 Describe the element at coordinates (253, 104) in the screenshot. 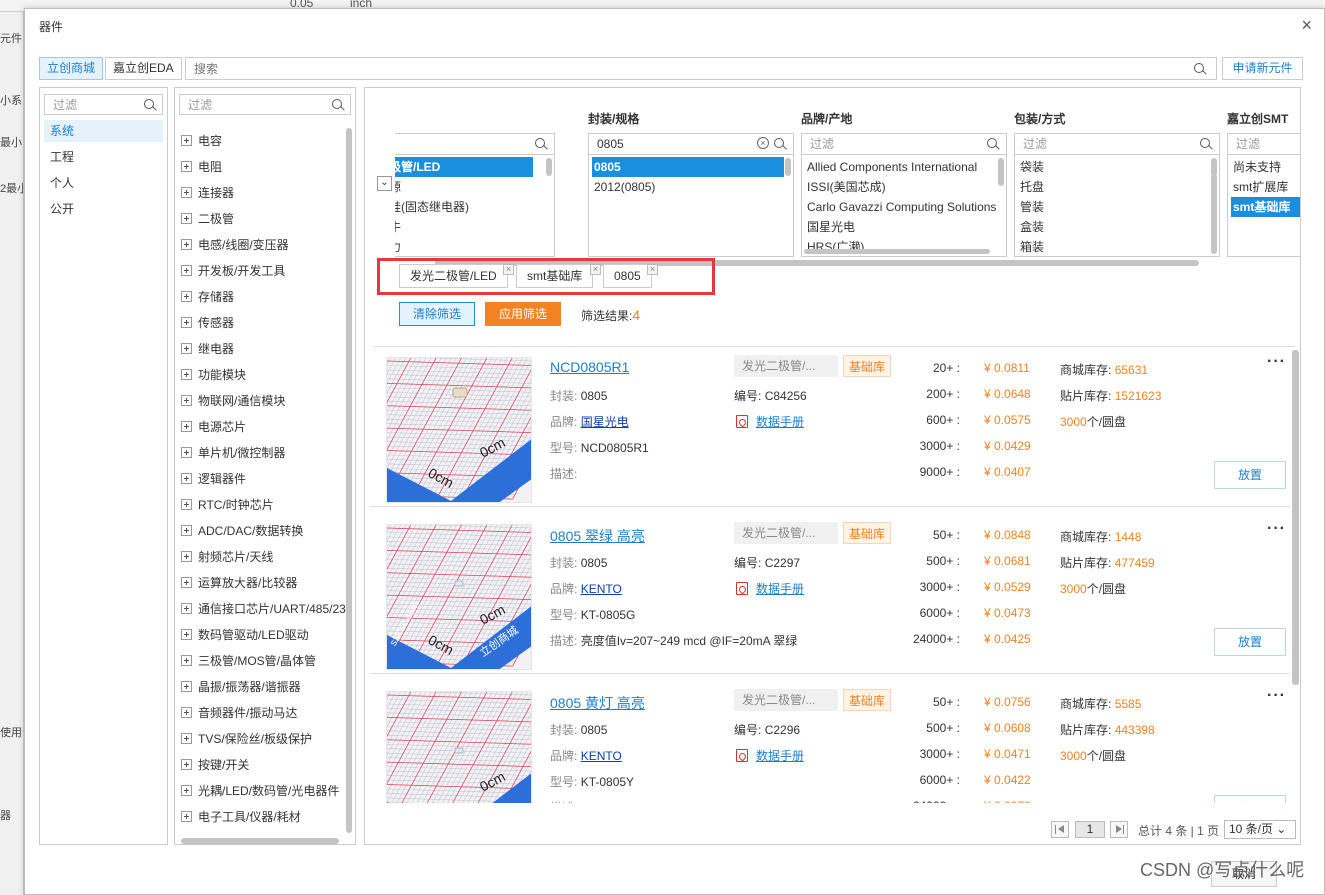

I see `category-filter-input` at that location.